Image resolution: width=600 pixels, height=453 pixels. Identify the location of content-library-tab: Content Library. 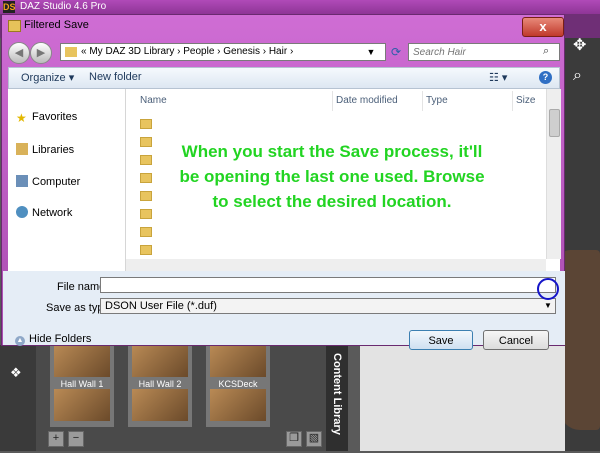
(337, 398).